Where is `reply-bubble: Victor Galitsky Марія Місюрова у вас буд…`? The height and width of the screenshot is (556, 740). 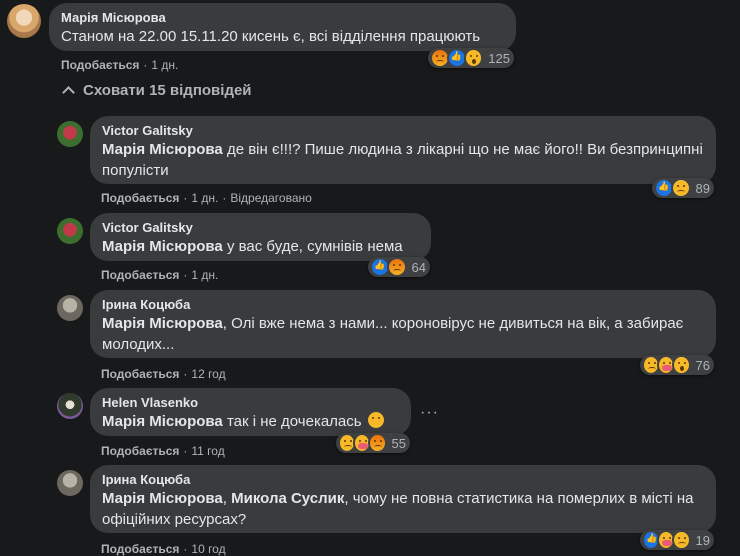 reply-bubble: Victor Galitsky Марія Місюрова у вас буд… is located at coordinates (260, 237).